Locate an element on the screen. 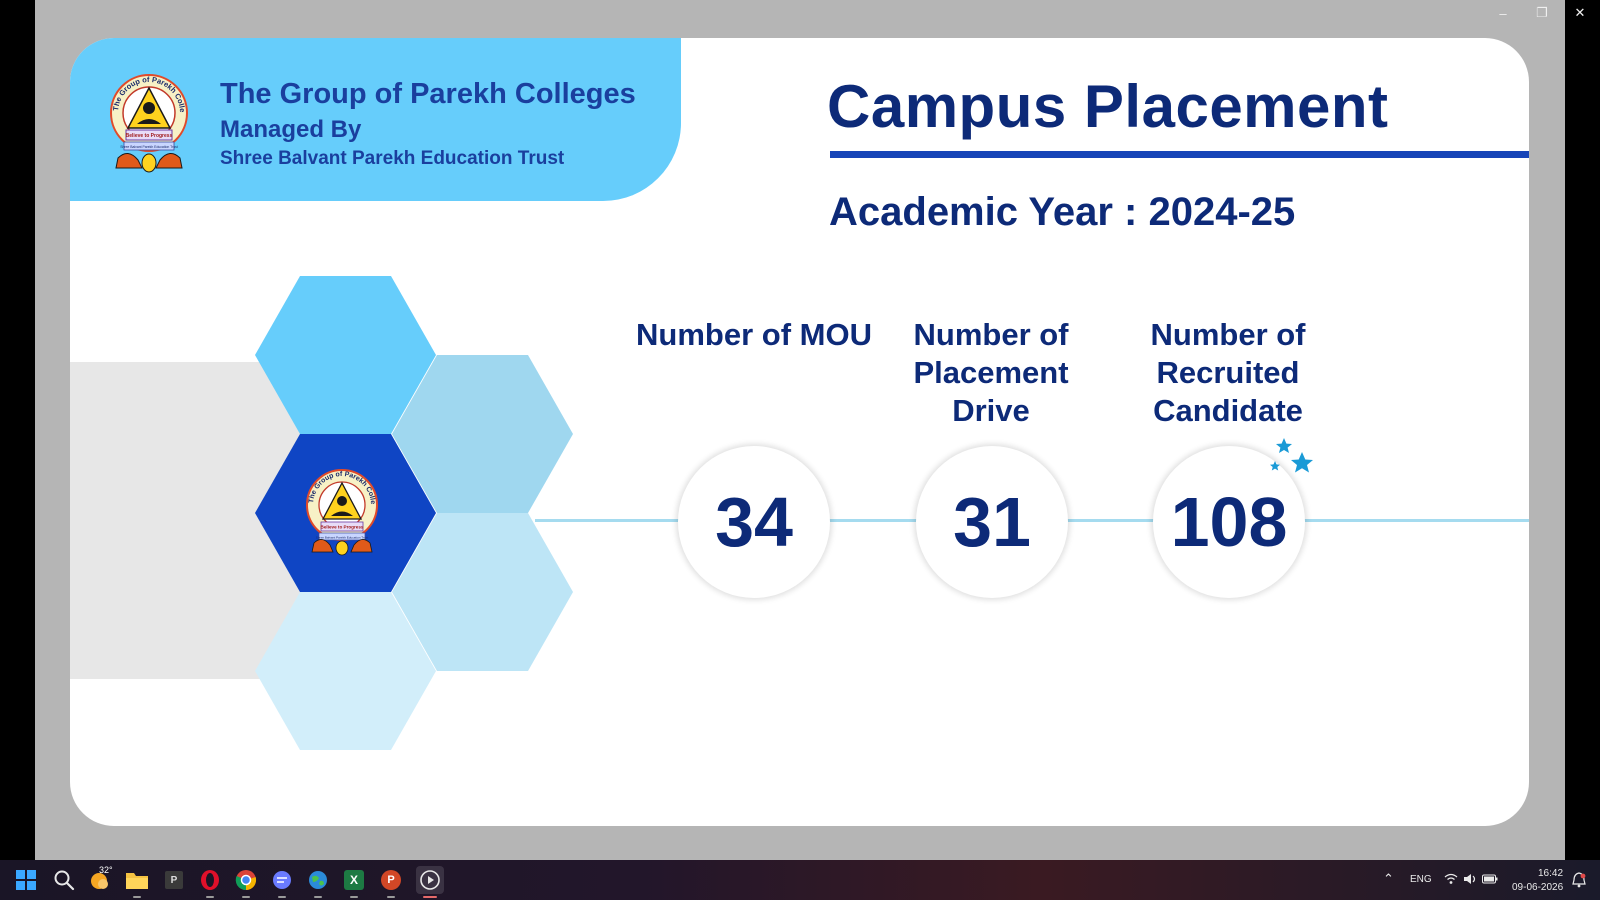  file-explorer-button is located at coordinates (137, 882).